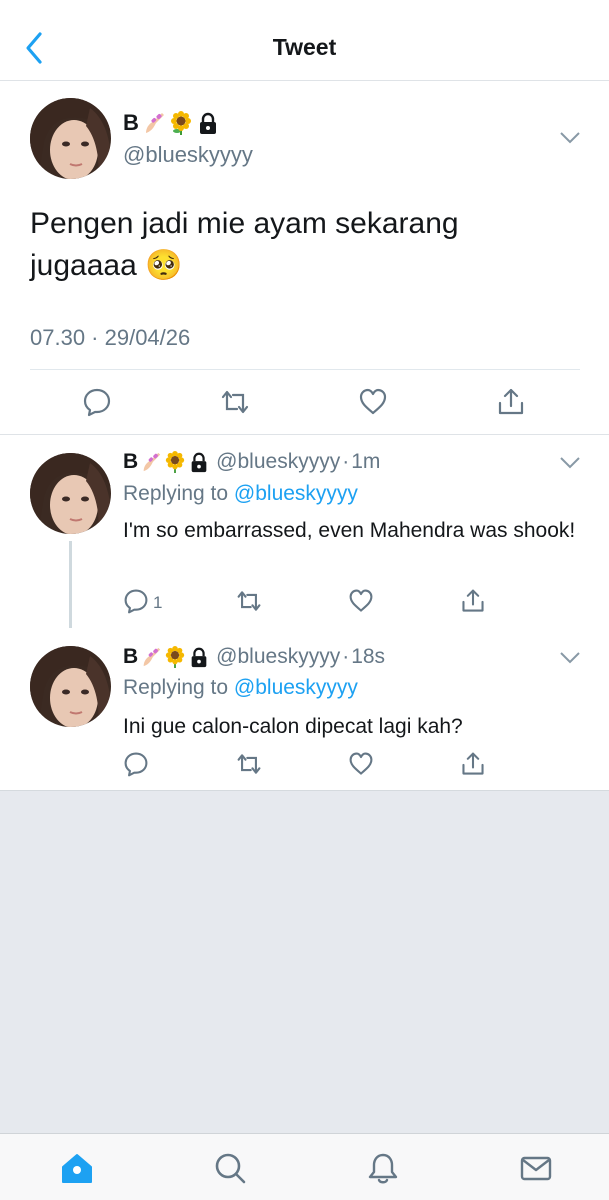 The height and width of the screenshot is (1200, 609). I want to click on notifications-icon, so click(383, 1168).